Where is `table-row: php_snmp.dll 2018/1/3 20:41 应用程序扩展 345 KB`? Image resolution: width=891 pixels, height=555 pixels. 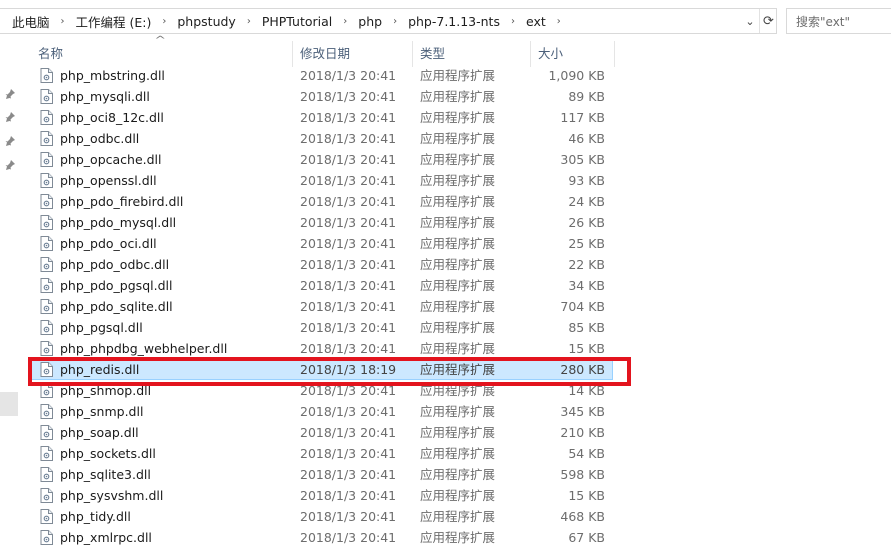 table-row: php_snmp.dll 2018/1/3 20:41 应用程序扩展 345 KB is located at coordinates (320, 411).